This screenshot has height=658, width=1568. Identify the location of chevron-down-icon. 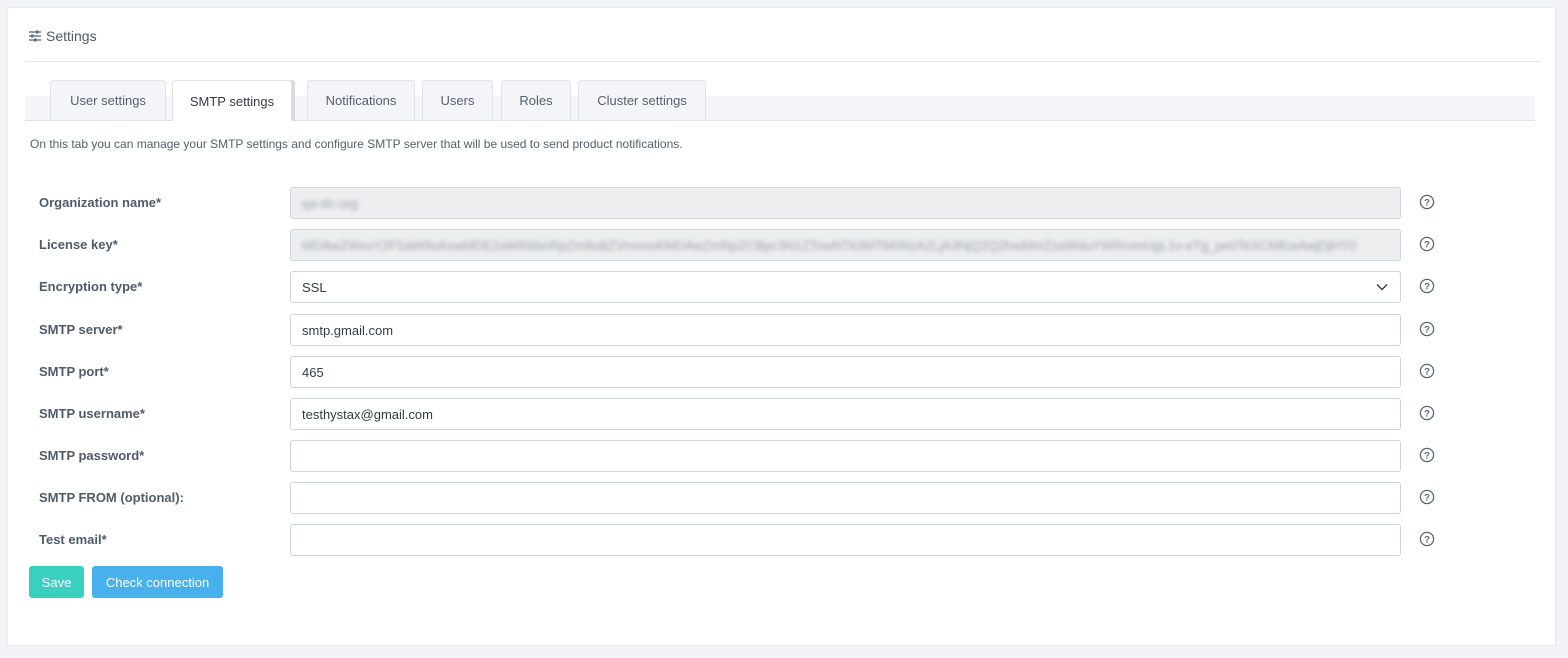
(1382, 287).